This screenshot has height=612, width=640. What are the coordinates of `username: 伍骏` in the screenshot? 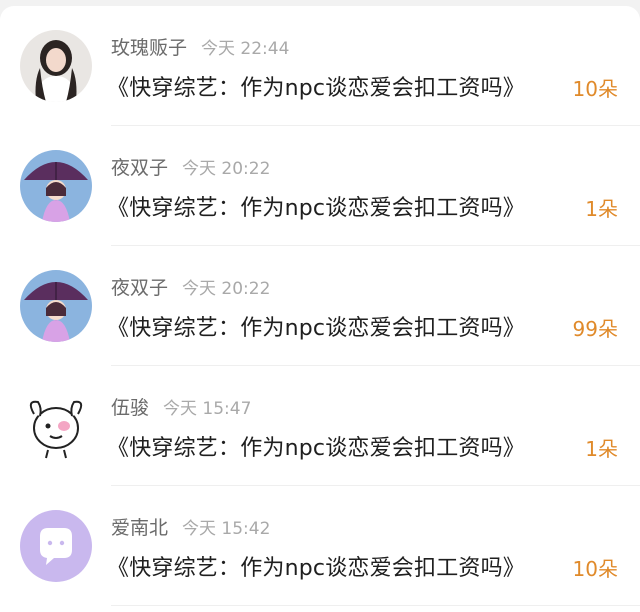 It's located at (130, 408).